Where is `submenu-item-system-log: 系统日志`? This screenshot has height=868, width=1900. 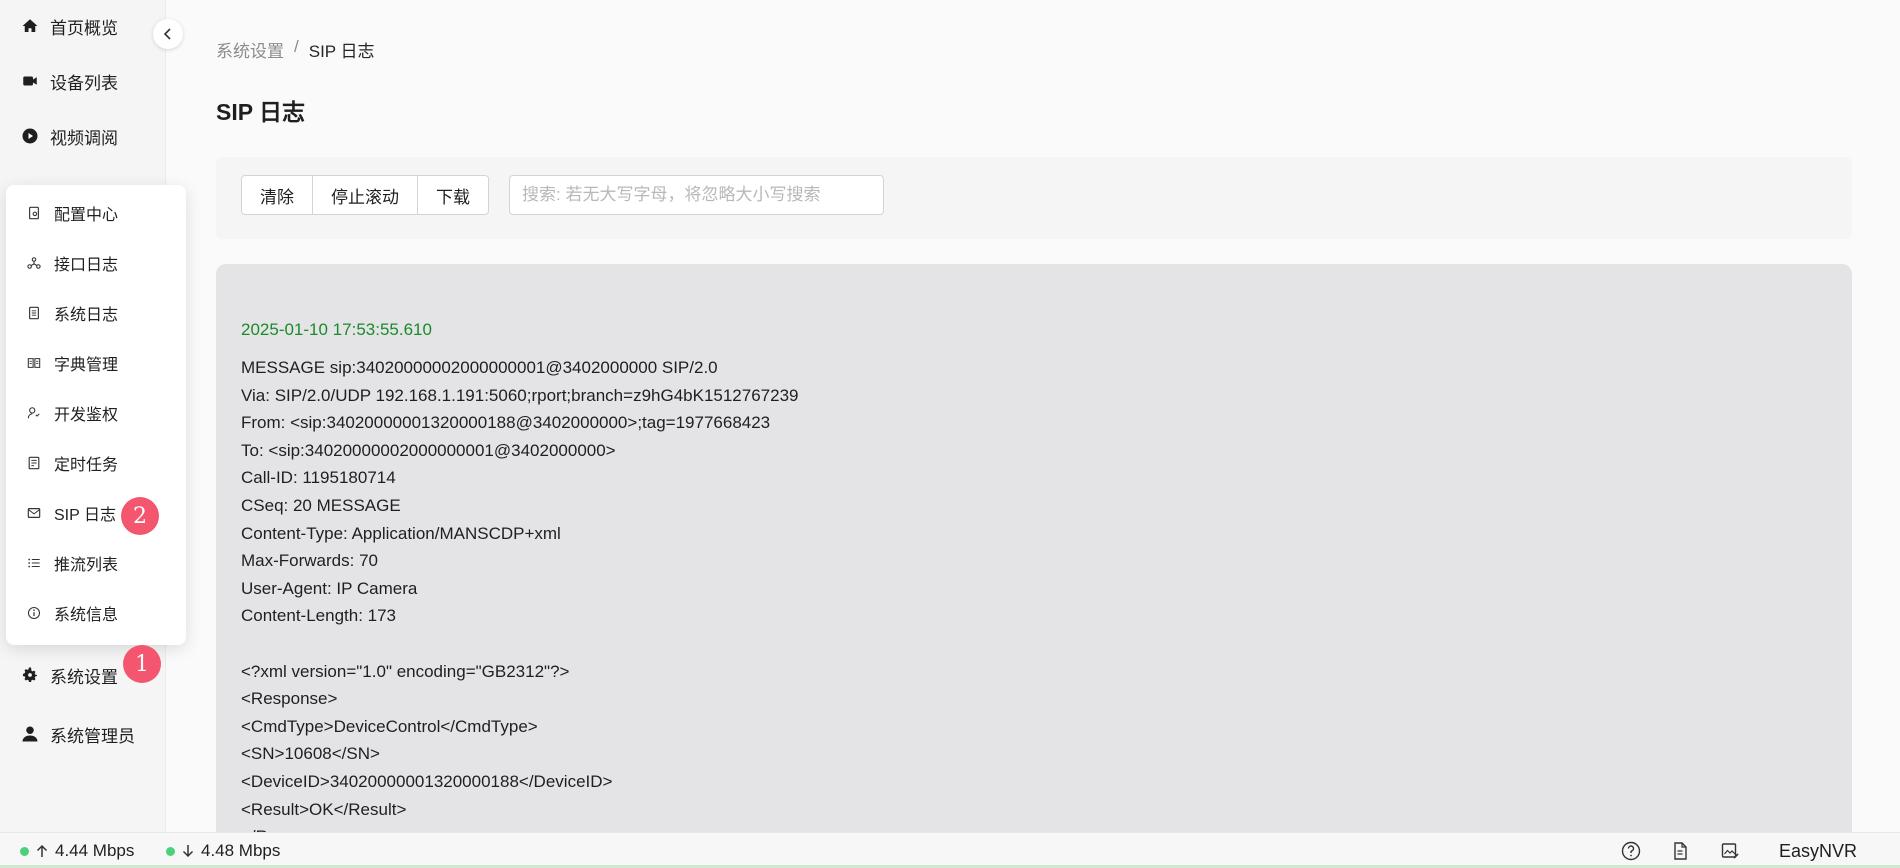
submenu-item-system-log: 系统日志 is located at coordinates (72, 313).